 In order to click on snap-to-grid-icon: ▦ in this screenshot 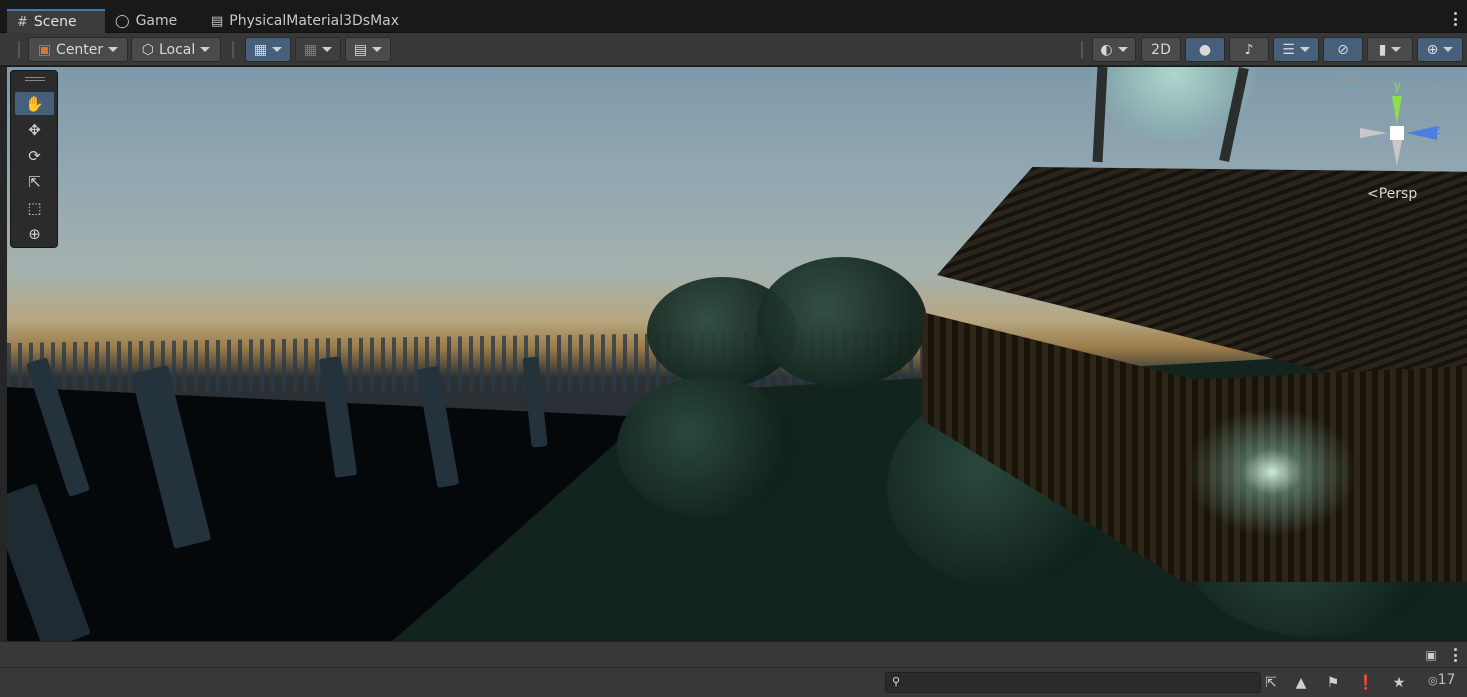, I will do `click(310, 49)`.